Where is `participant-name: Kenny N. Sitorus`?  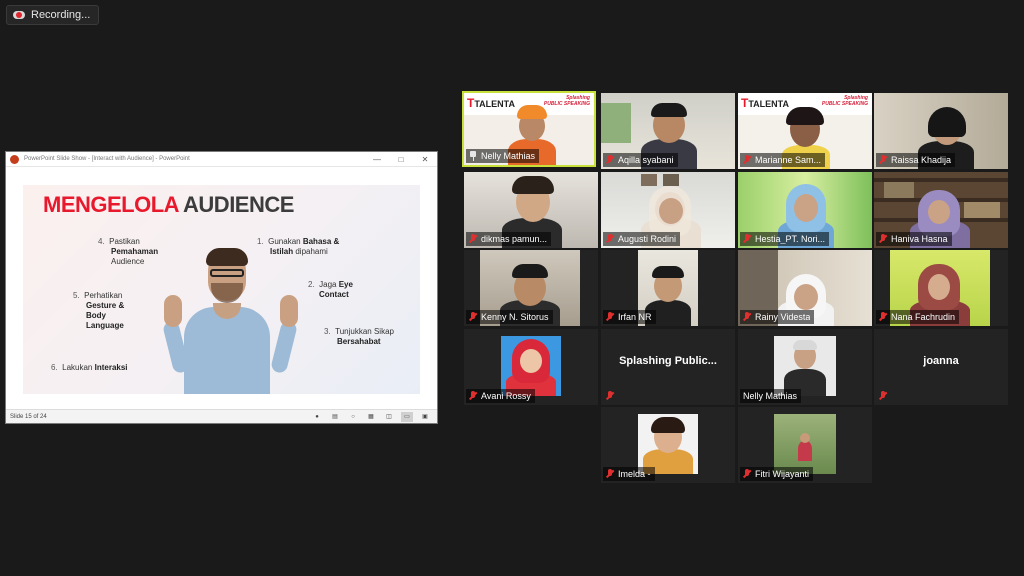 participant-name: Kenny N. Sitorus is located at coordinates (515, 317).